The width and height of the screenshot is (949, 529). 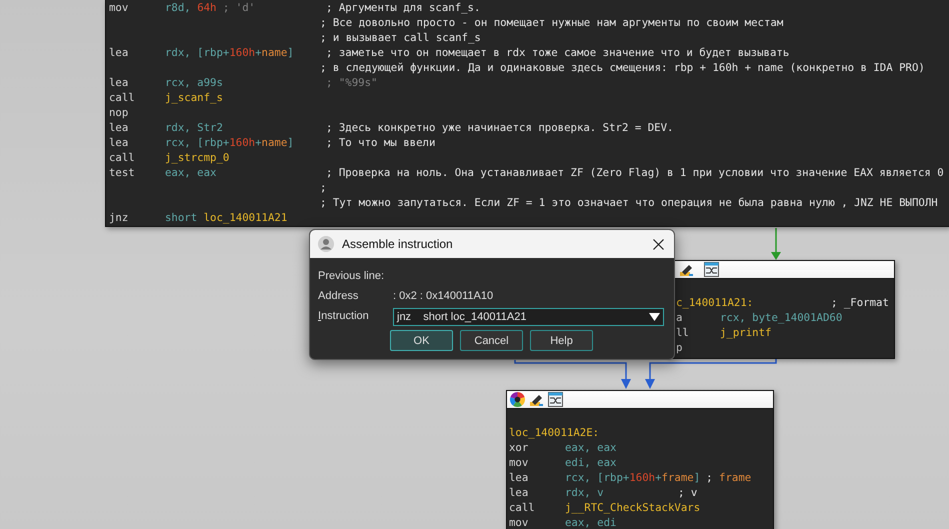 What do you see at coordinates (226, 217) in the screenshot?
I see `instruction-operand: short loc_140011A21` at bounding box center [226, 217].